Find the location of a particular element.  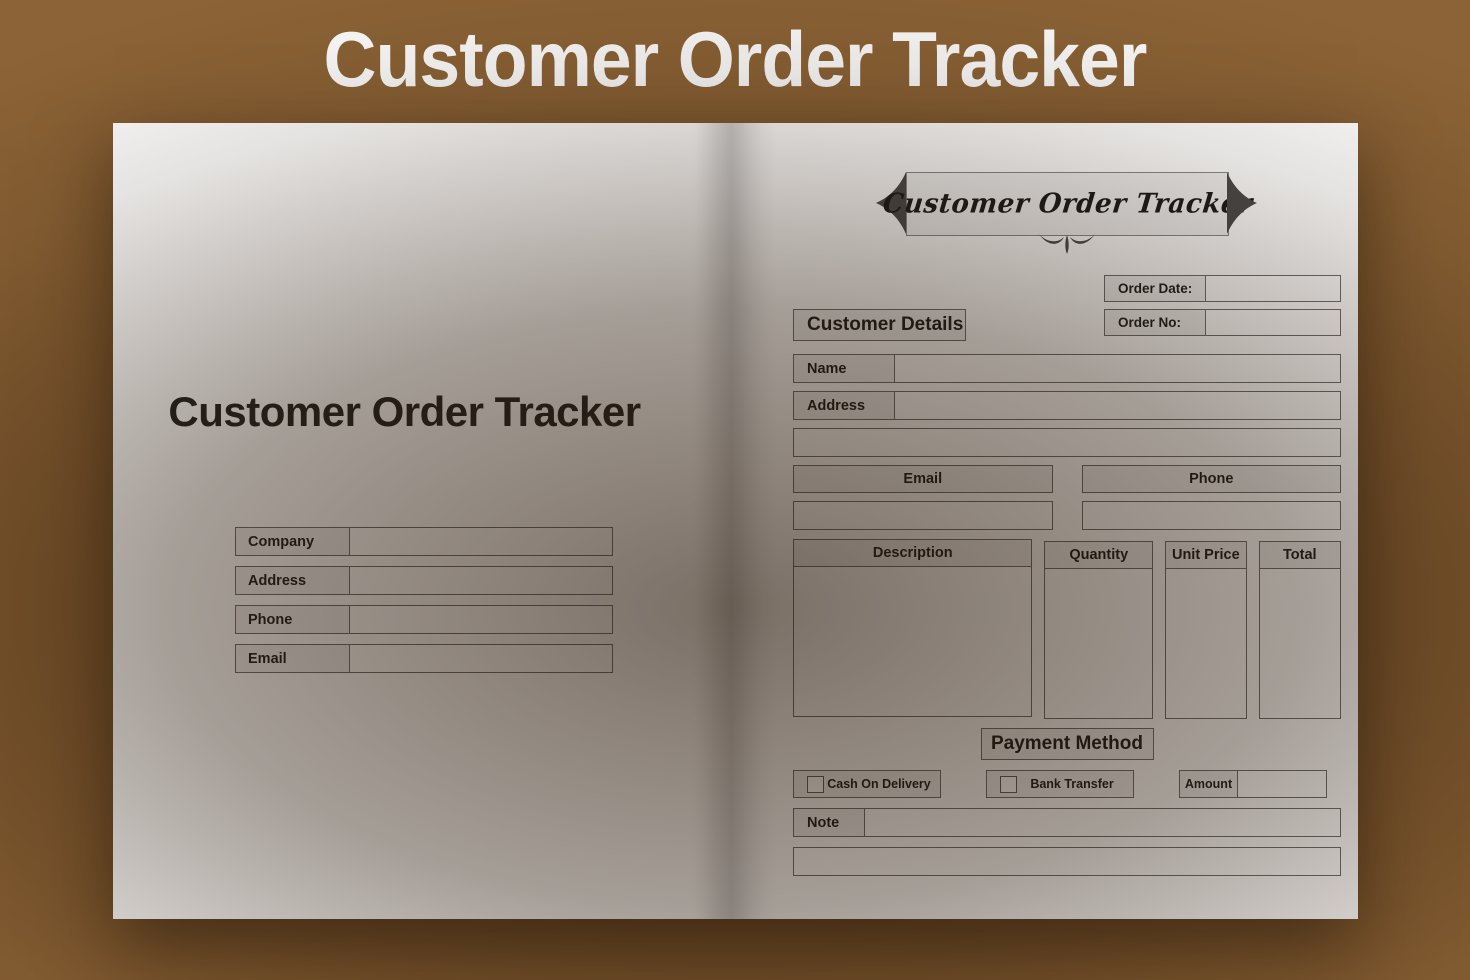

column-header-unit-price: Unit Price is located at coordinates (1206, 555).